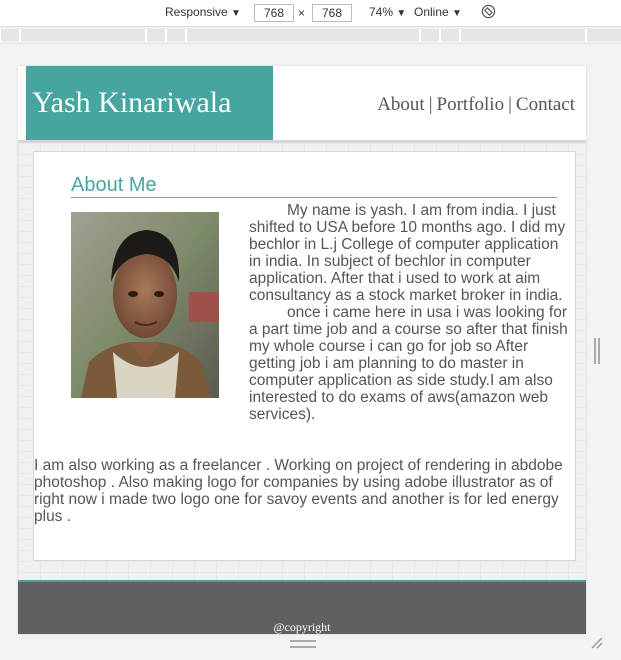 The image size is (621, 660). What do you see at coordinates (310, 35) in the screenshot?
I see `media-query-ruler` at bounding box center [310, 35].